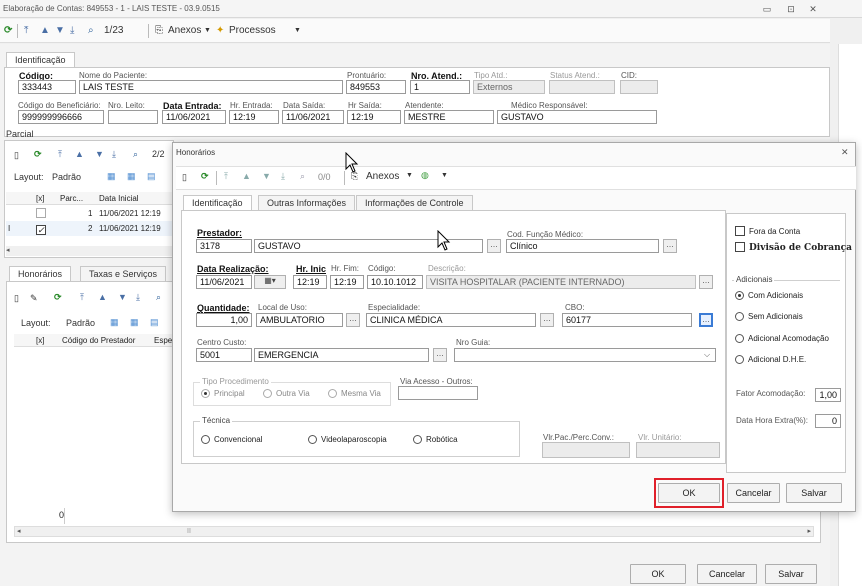 This screenshot has width=862, height=586. I want to click on quantidade-field: 1,00, so click(224, 320).